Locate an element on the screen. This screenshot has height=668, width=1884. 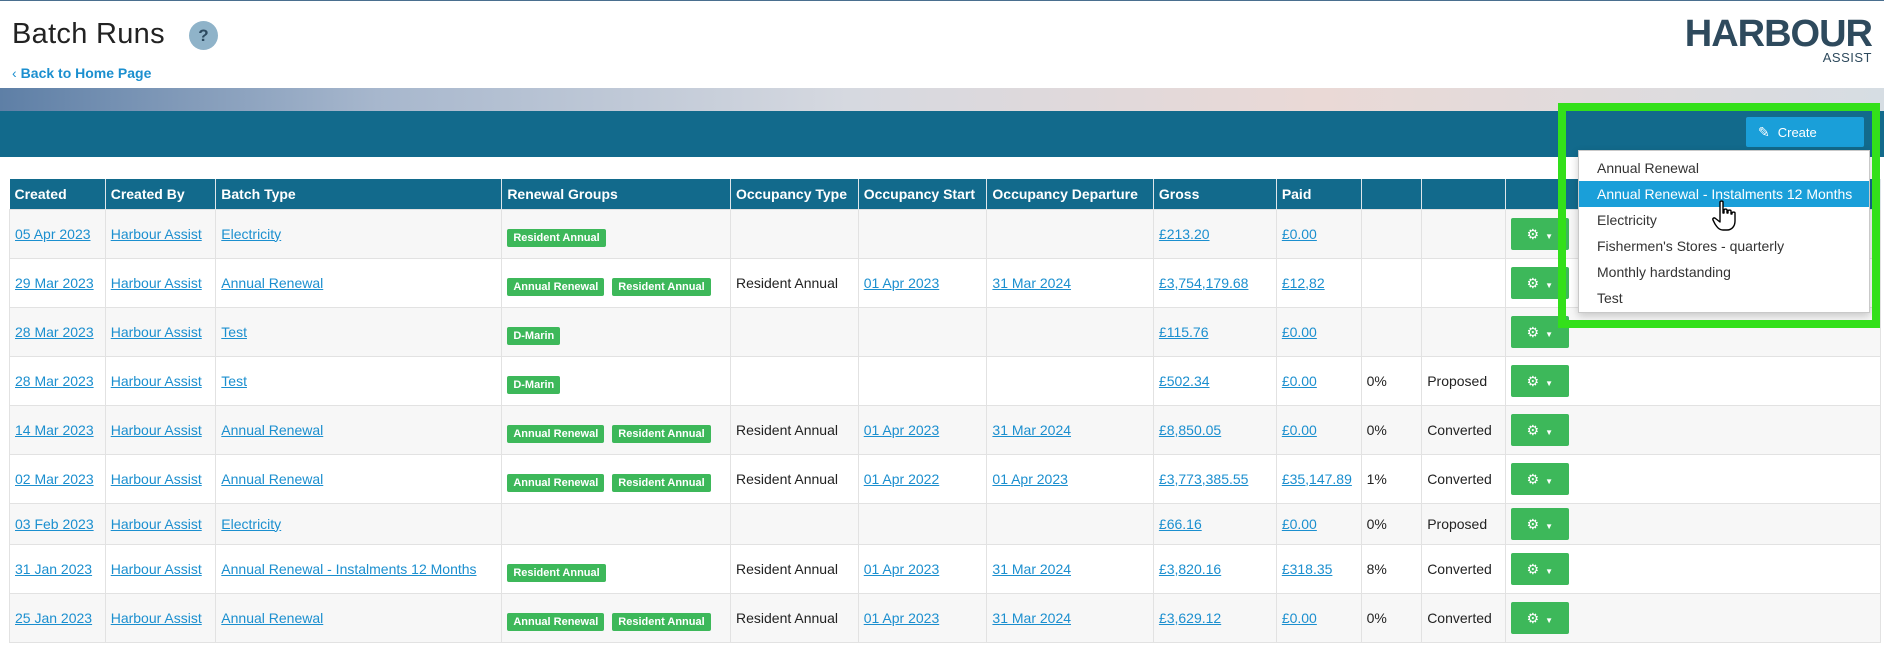
col-header-created: Created is located at coordinates (57, 194).